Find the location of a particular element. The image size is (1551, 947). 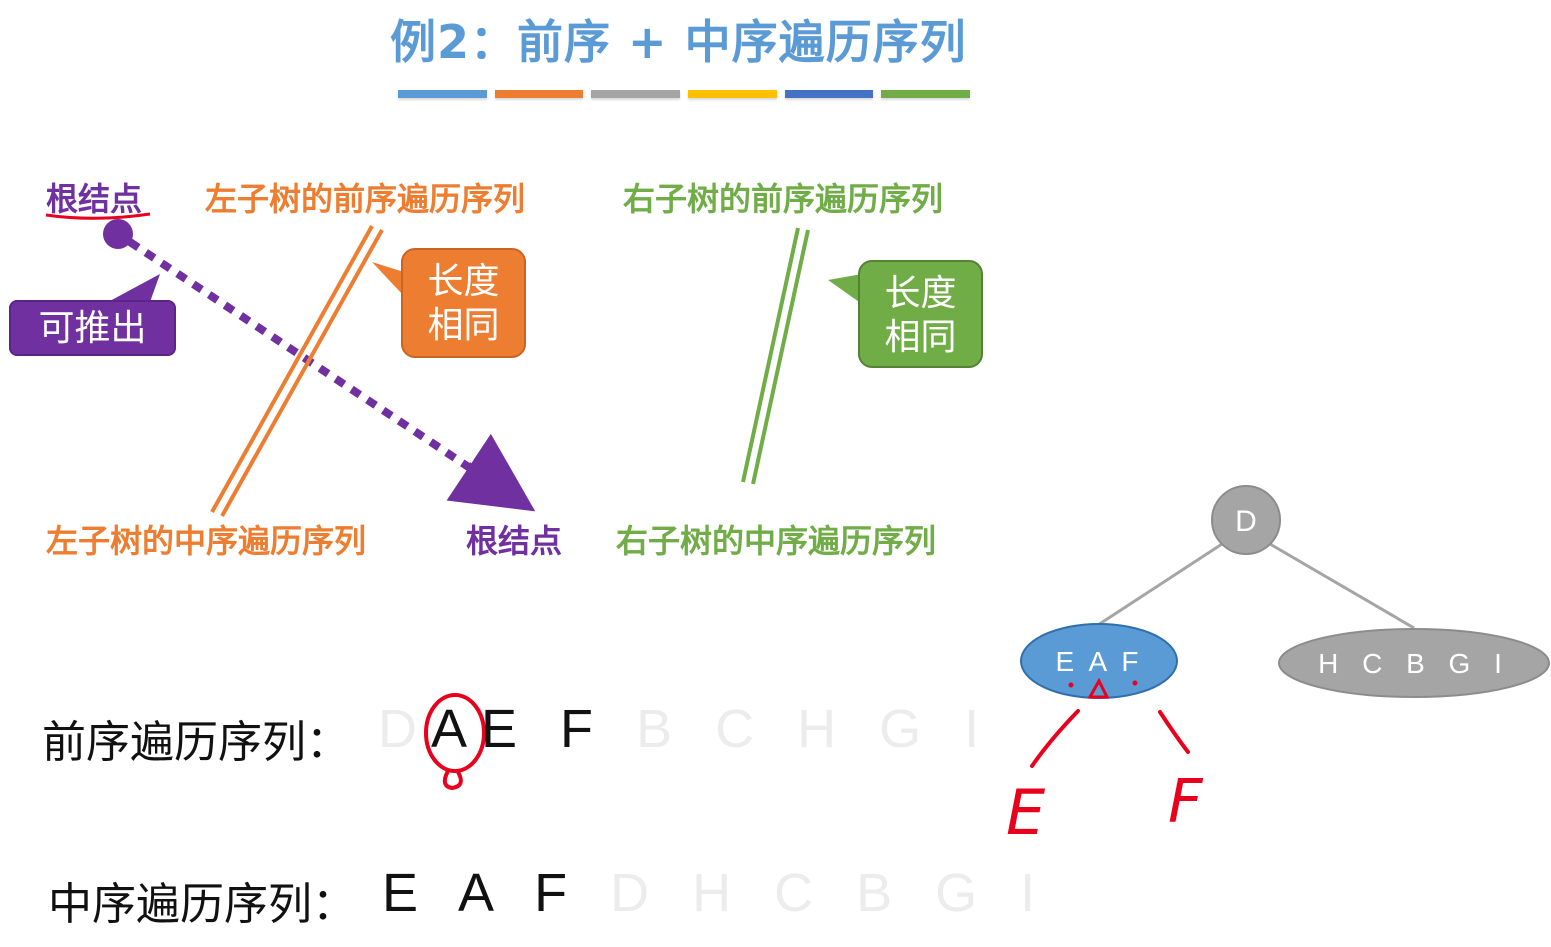

root-node-label-top: 根结点 is located at coordinates (94, 199).